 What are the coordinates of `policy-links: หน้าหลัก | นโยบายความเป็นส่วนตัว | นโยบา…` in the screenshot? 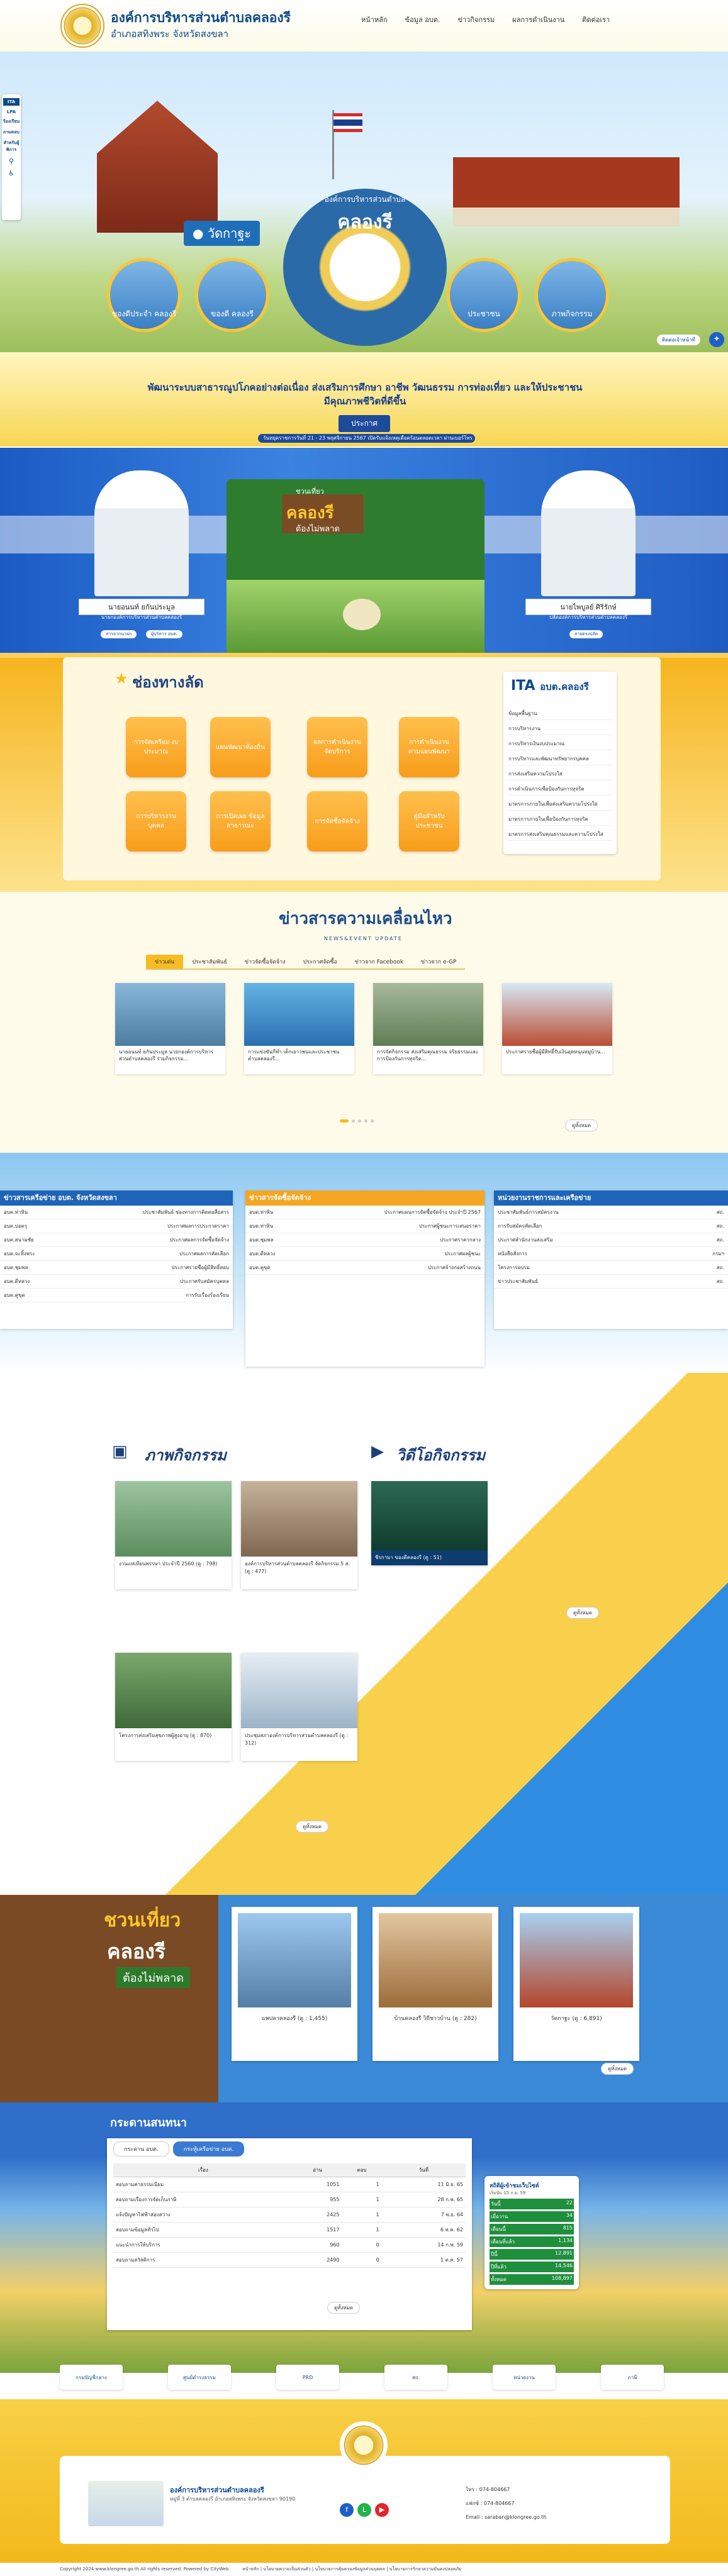 It's located at (351, 2569).